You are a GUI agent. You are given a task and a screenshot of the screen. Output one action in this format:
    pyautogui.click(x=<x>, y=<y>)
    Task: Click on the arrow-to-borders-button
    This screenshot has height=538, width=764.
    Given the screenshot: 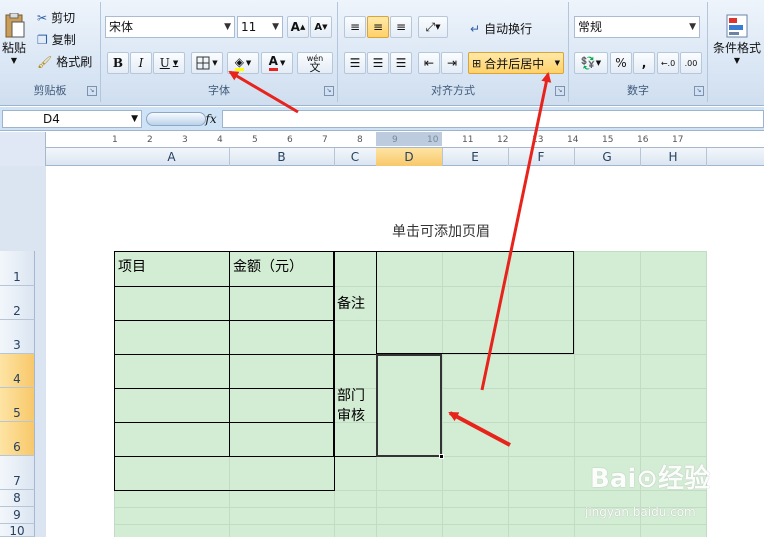 What is the action you would take?
    pyautogui.click(x=263, y=92)
    